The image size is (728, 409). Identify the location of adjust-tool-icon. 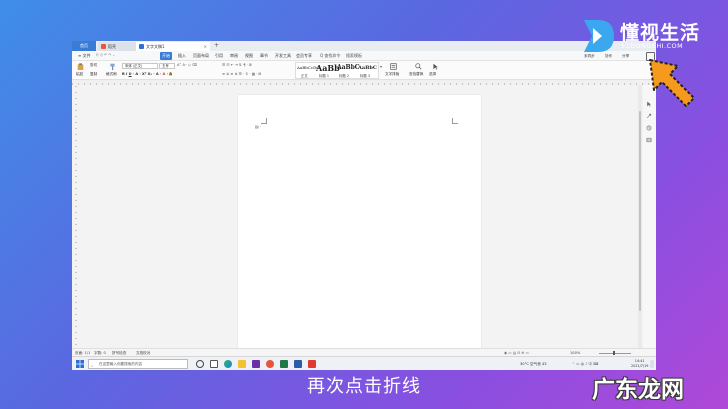
(649, 116).